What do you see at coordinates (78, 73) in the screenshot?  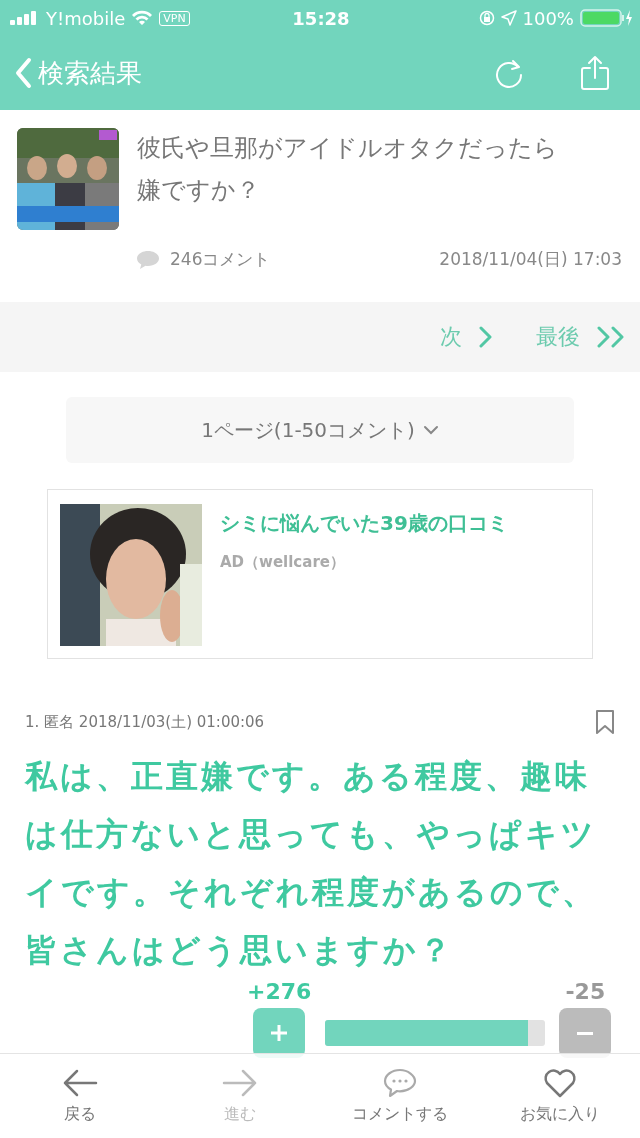 I see `back-button: 検索結果` at bounding box center [78, 73].